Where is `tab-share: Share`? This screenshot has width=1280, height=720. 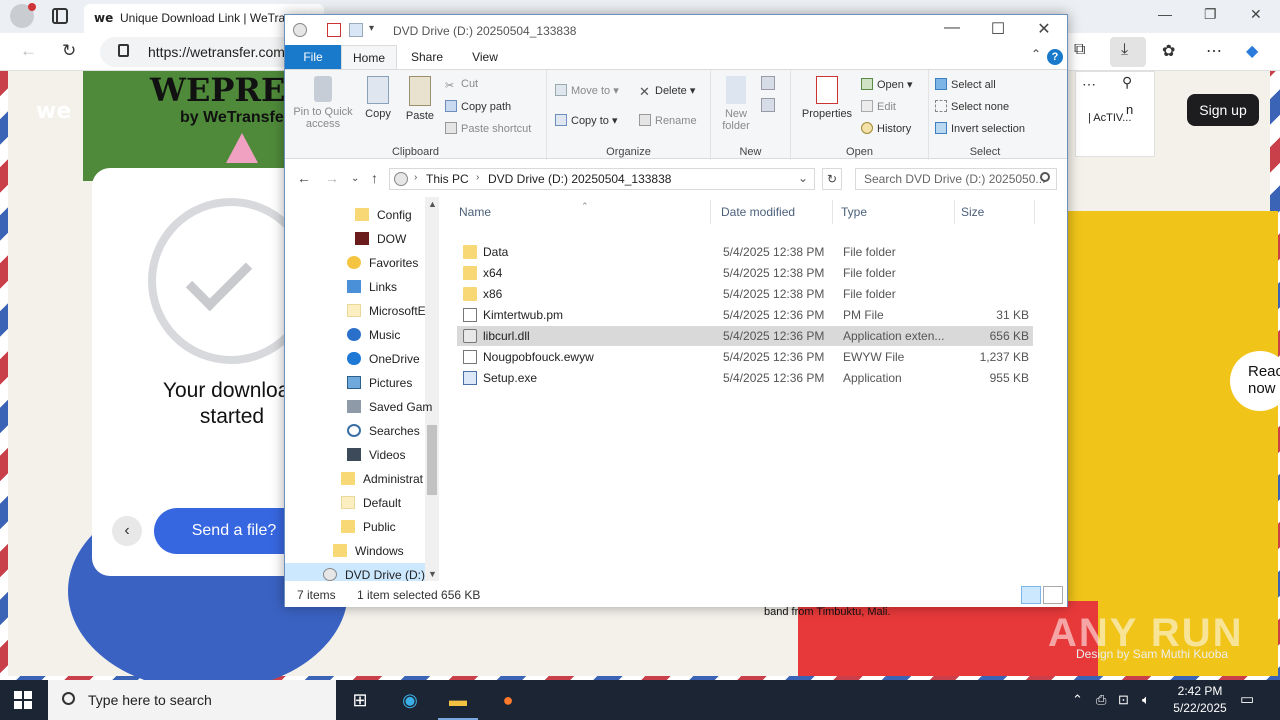 tab-share: Share is located at coordinates (427, 57).